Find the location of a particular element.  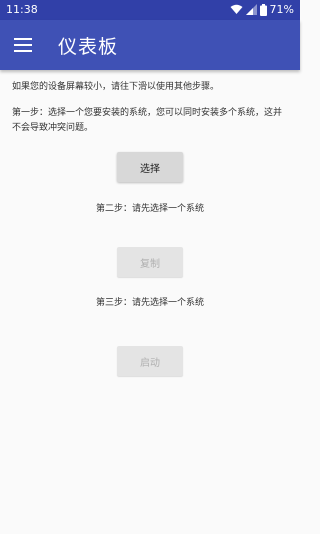

menu-icon is located at coordinates (23, 45).